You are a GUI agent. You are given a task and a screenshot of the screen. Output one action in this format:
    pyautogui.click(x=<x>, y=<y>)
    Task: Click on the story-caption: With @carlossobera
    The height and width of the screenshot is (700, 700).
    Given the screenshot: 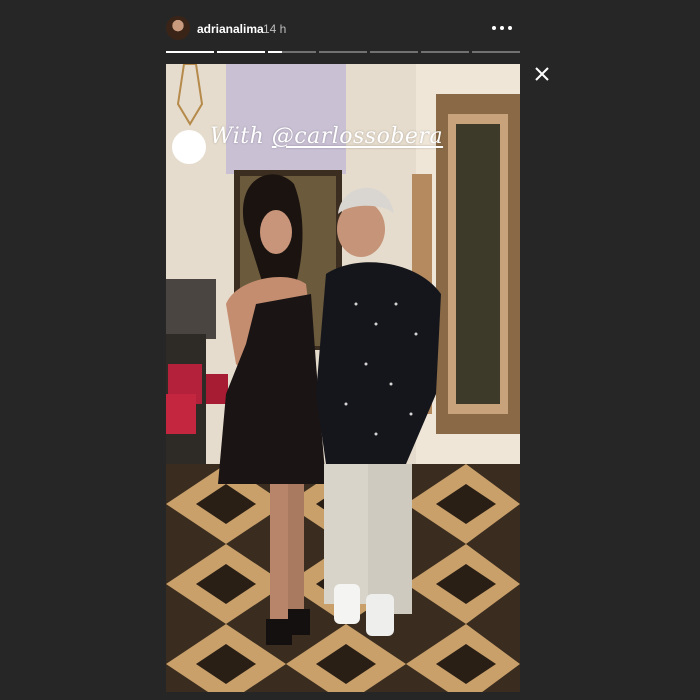 What is the action you would take?
    pyautogui.click(x=326, y=136)
    